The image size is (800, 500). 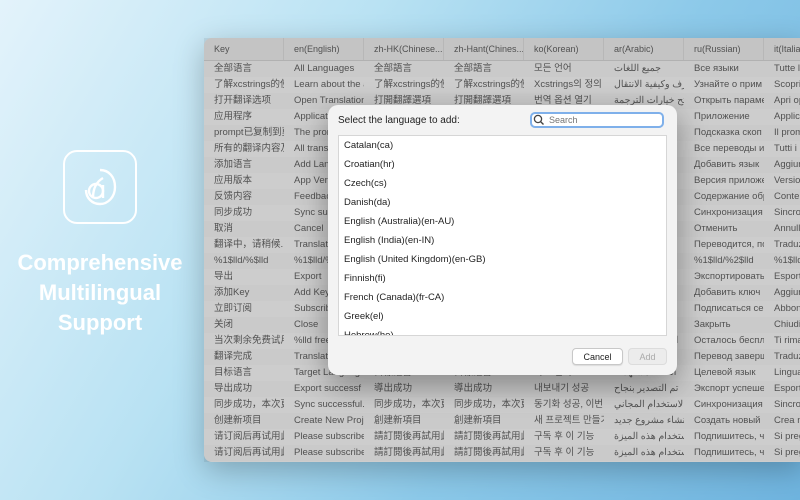 I want to click on tagline: Comprehensive Multilingual Support, so click(x=100, y=293).